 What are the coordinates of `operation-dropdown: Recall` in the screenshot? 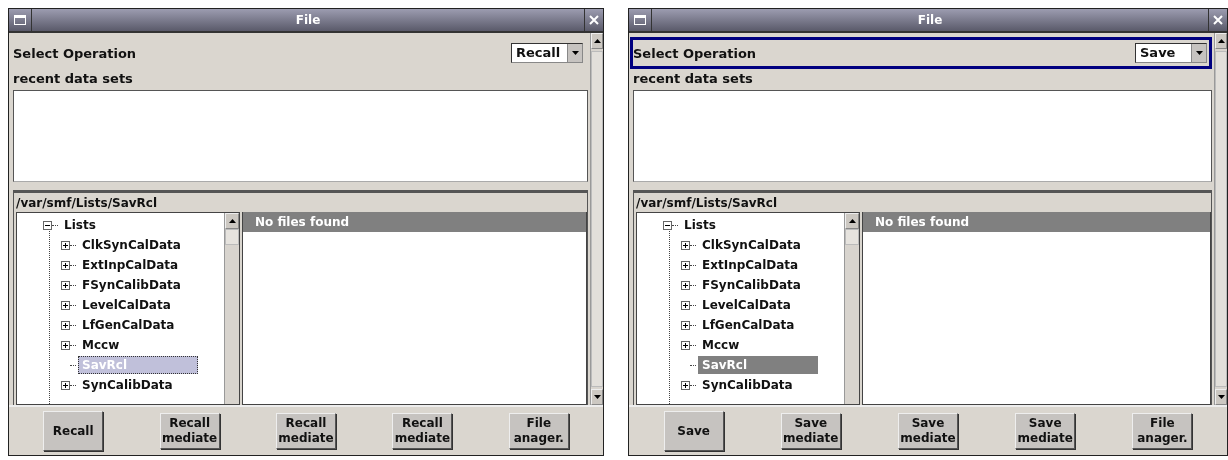 It's located at (547, 53).